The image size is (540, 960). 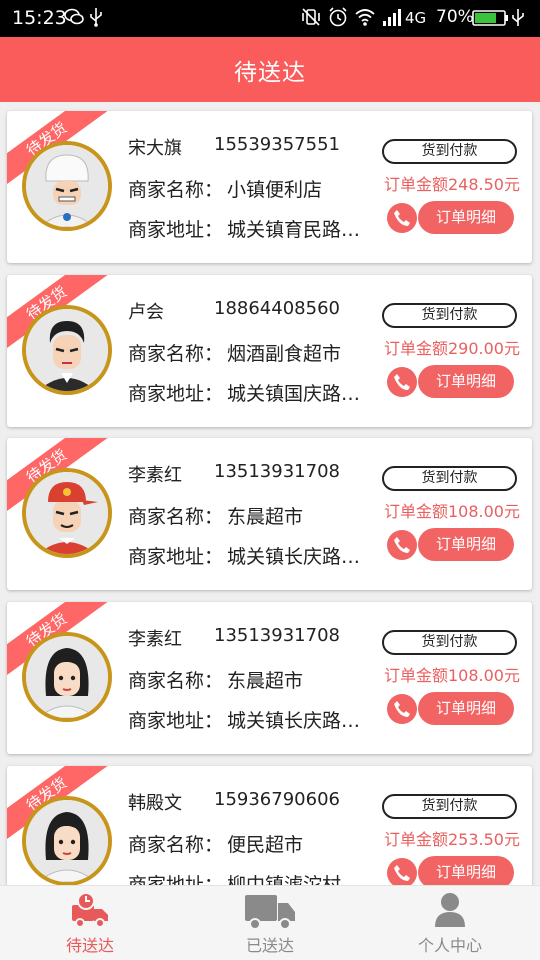 I want to click on customer-phone: 18864408560, so click(x=277, y=308).